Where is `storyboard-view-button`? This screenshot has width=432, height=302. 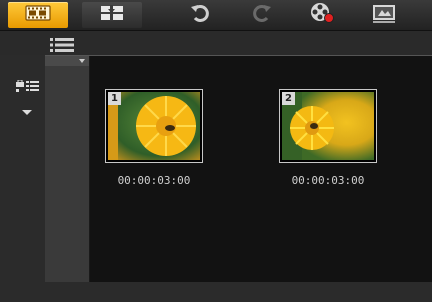
storyboard-view-button is located at coordinates (38, 15).